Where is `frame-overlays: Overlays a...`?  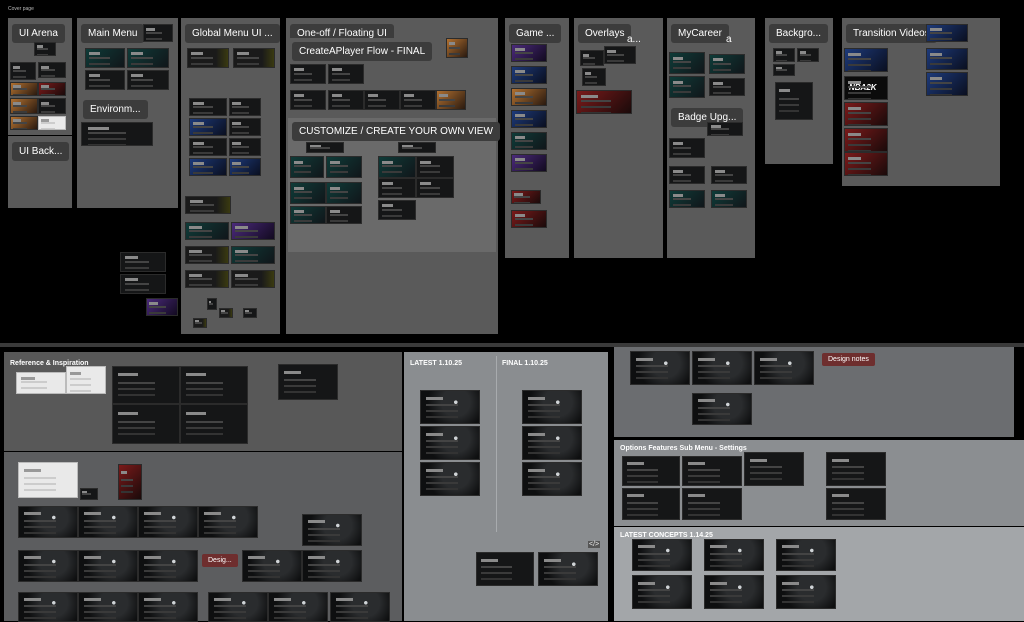 frame-overlays: Overlays a... is located at coordinates (618, 138).